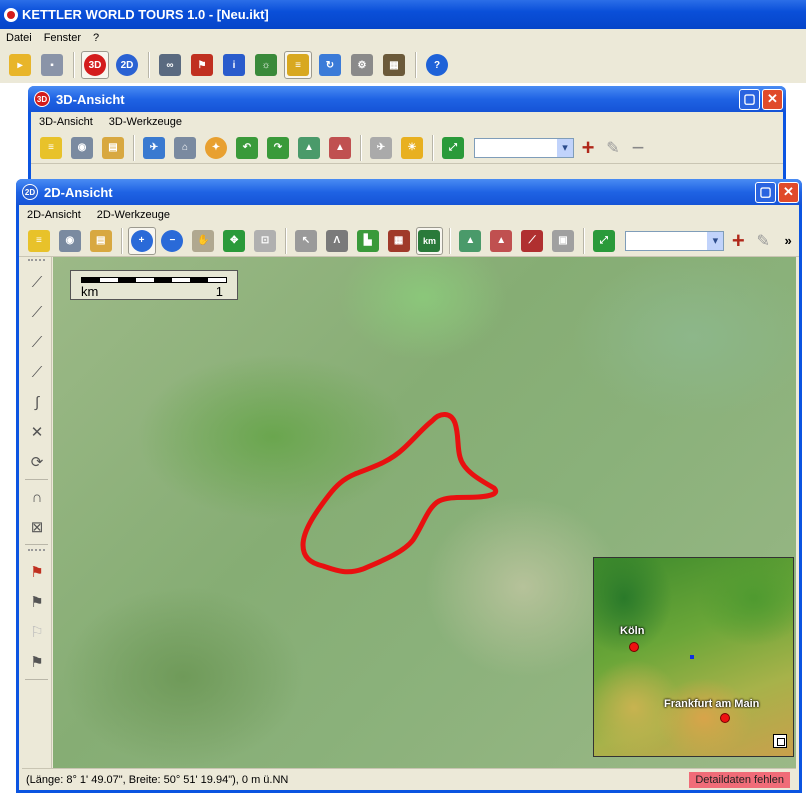 The image size is (806, 793). What do you see at coordinates (247, 148) in the screenshot?
I see `undo-button: ↶` at bounding box center [247, 148].